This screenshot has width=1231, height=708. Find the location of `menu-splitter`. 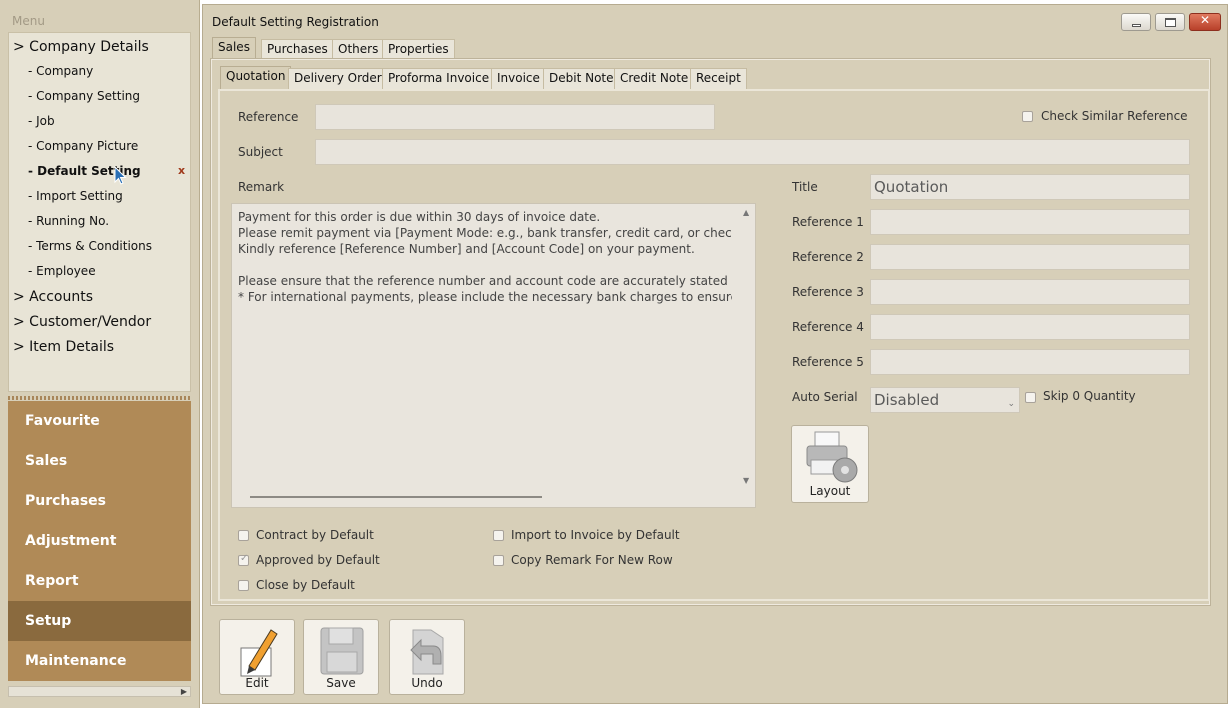

menu-splitter is located at coordinates (99, 398).